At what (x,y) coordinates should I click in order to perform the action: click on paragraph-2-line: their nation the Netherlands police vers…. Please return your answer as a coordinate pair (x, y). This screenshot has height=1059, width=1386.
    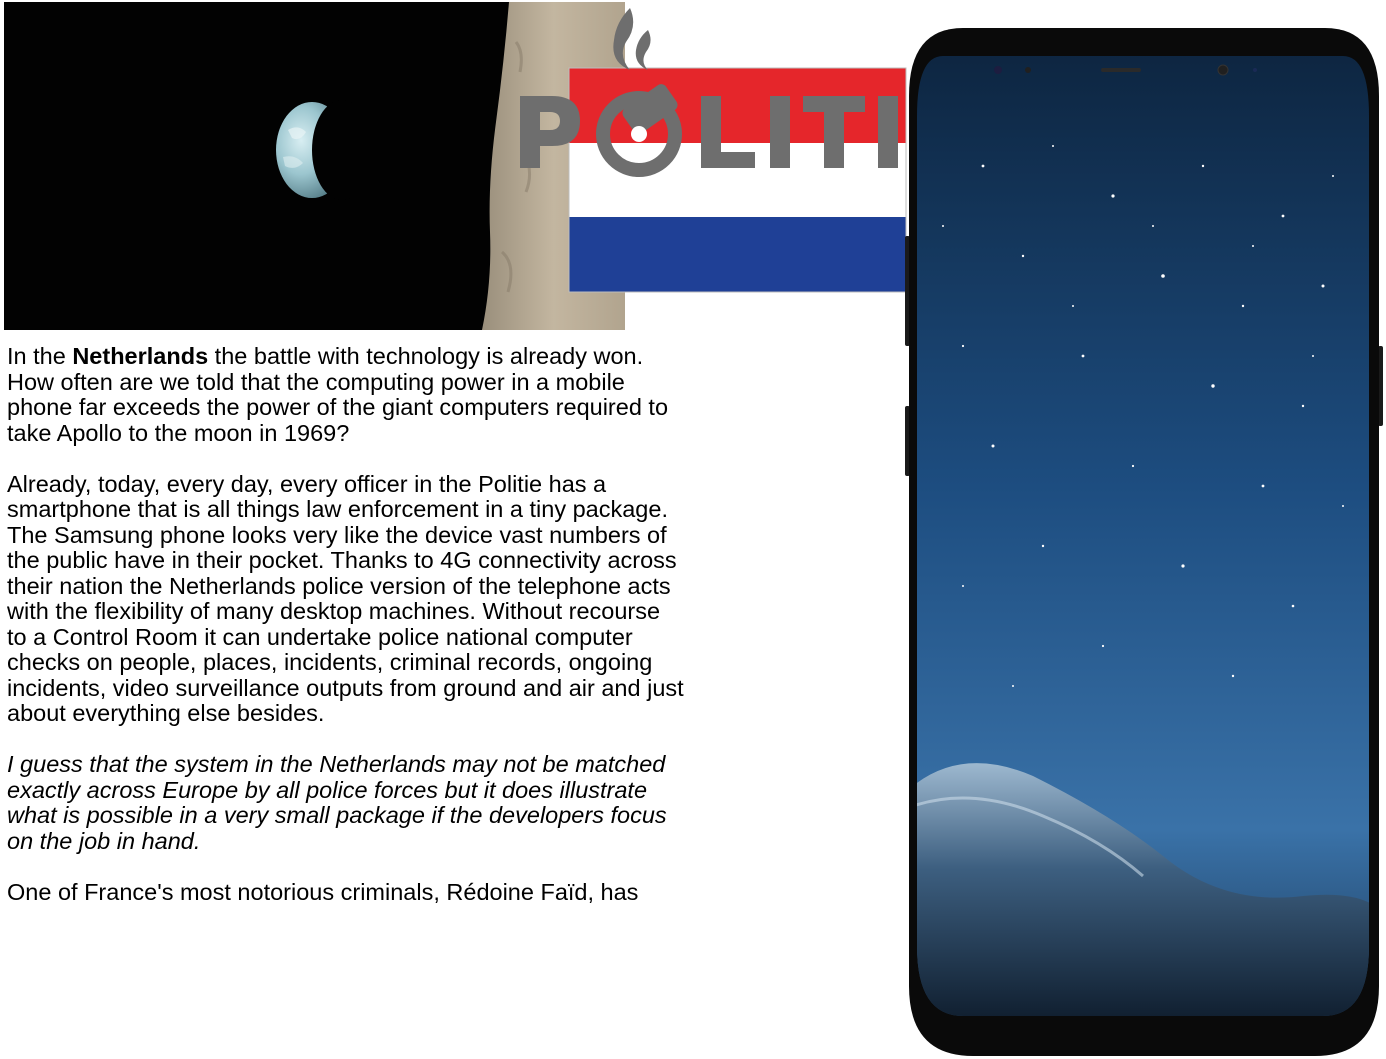
    Looking at the image, I should click on (339, 585).